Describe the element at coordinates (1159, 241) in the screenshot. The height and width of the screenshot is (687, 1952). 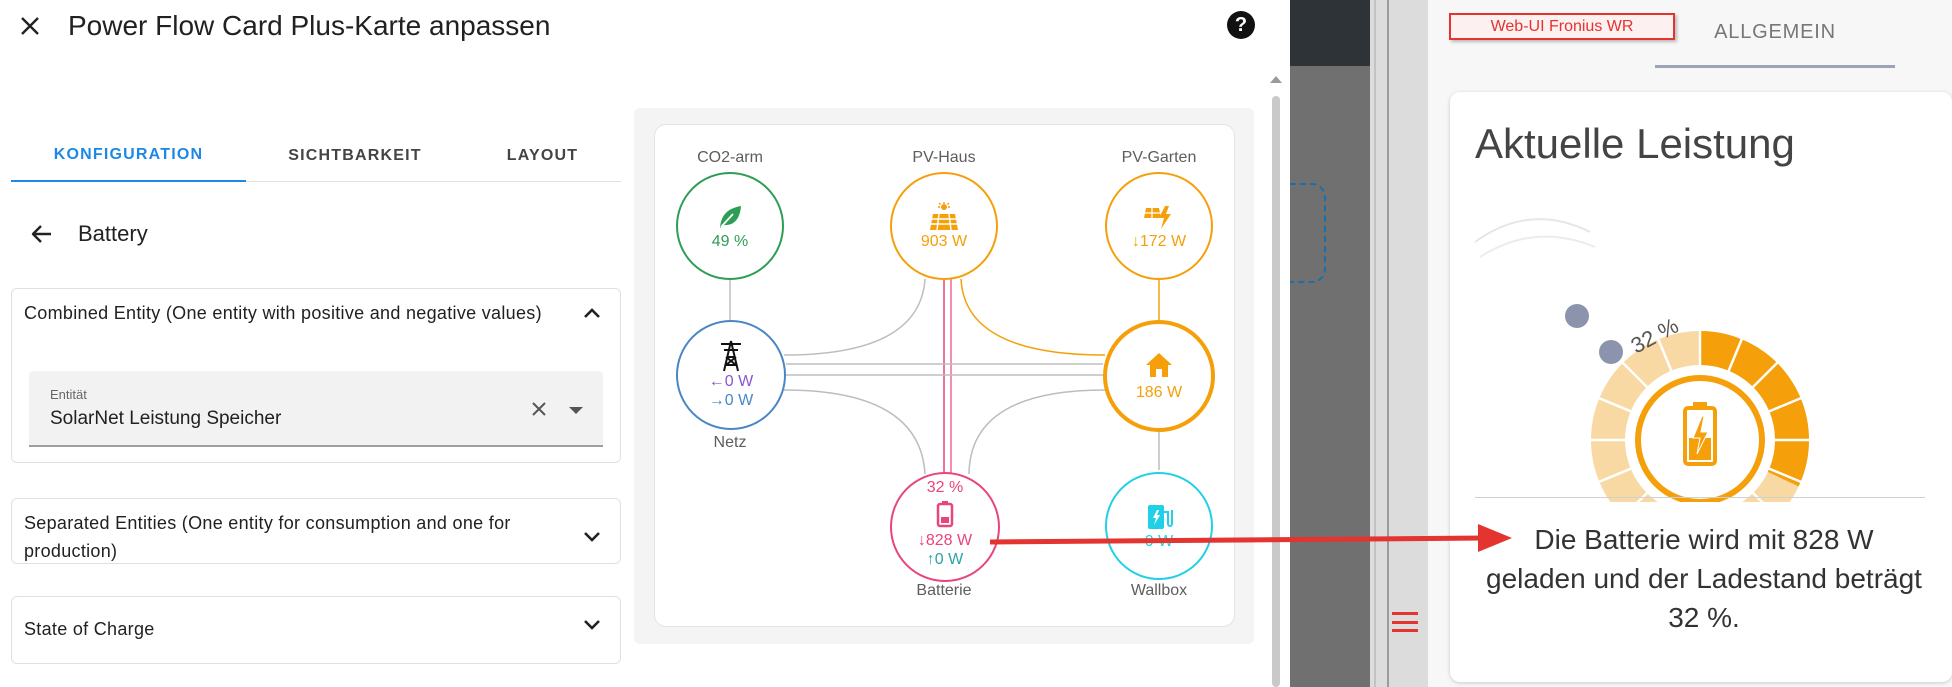
I see `pv-garten-value: ↓172 W` at that location.